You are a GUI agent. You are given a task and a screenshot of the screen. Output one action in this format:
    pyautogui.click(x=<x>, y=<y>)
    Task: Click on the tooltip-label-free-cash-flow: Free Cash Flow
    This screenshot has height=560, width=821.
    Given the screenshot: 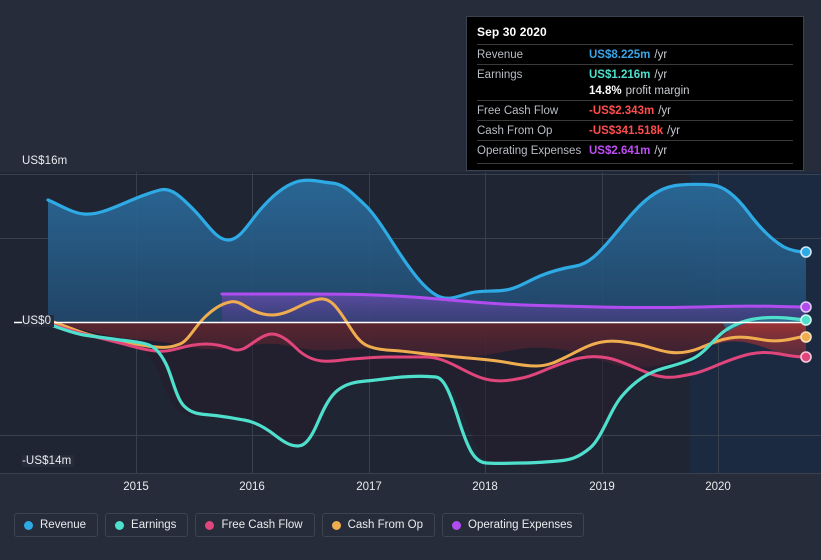 What is the action you would take?
    pyautogui.click(x=518, y=111)
    